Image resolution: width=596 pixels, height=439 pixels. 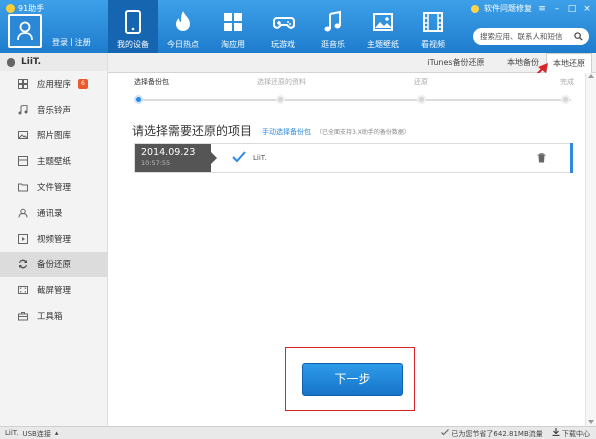 What do you see at coordinates (587, 9) in the screenshot?
I see `close-icon: ×` at bounding box center [587, 9].